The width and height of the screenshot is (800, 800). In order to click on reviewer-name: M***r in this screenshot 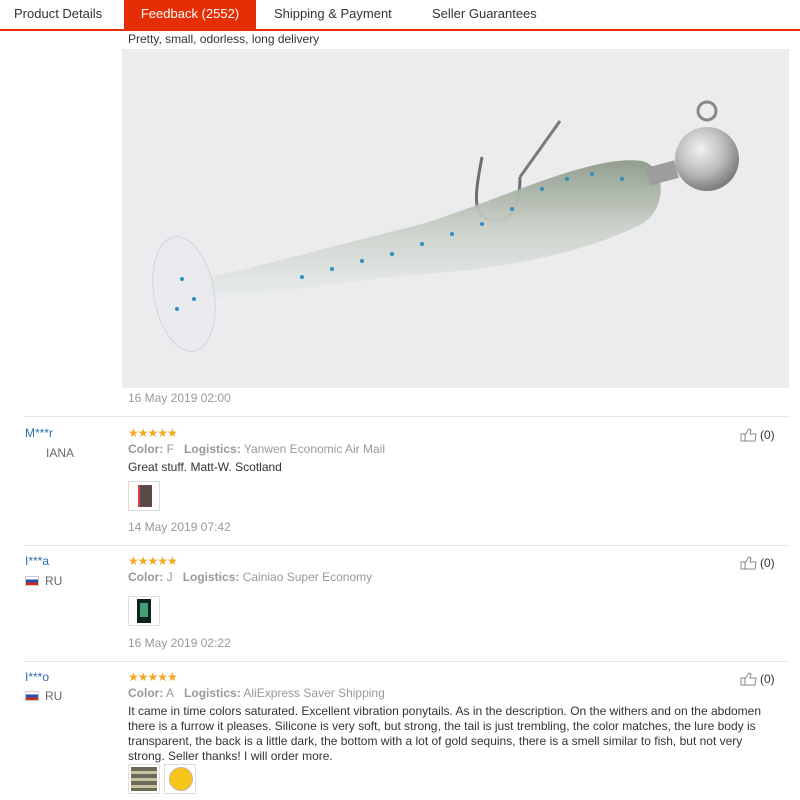, I will do `click(39, 433)`.